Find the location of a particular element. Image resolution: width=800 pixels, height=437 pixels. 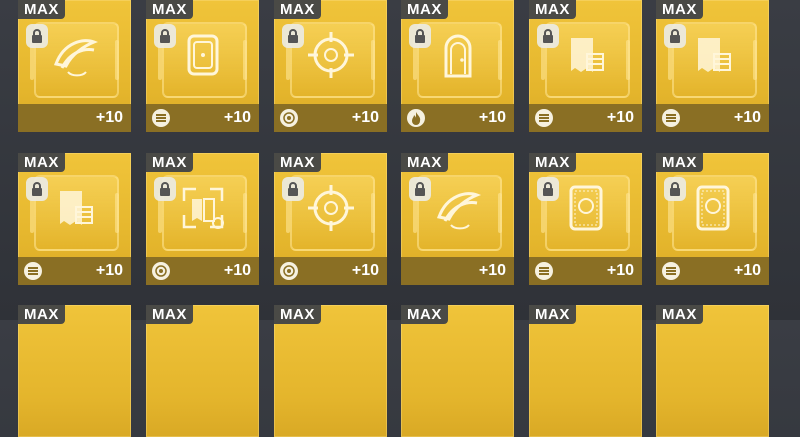

feather-swoop-icon is located at coordinates (75, 55).